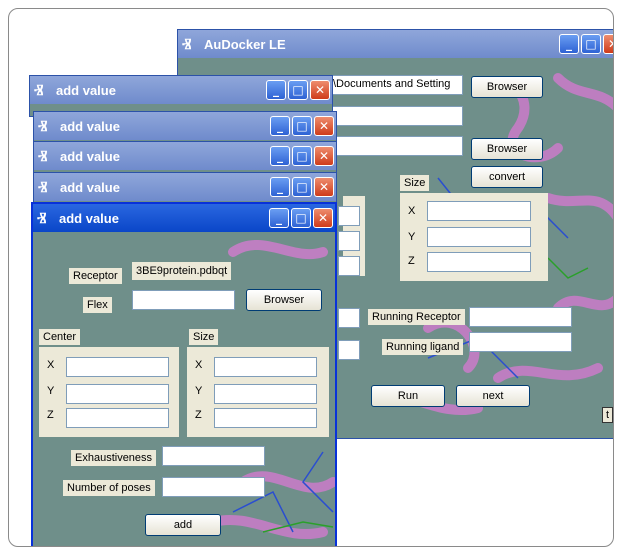 This screenshot has width=624, height=547. What do you see at coordinates (204, 337) in the screenshot?
I see `size-label: Size` at bounding box center [204, 337].